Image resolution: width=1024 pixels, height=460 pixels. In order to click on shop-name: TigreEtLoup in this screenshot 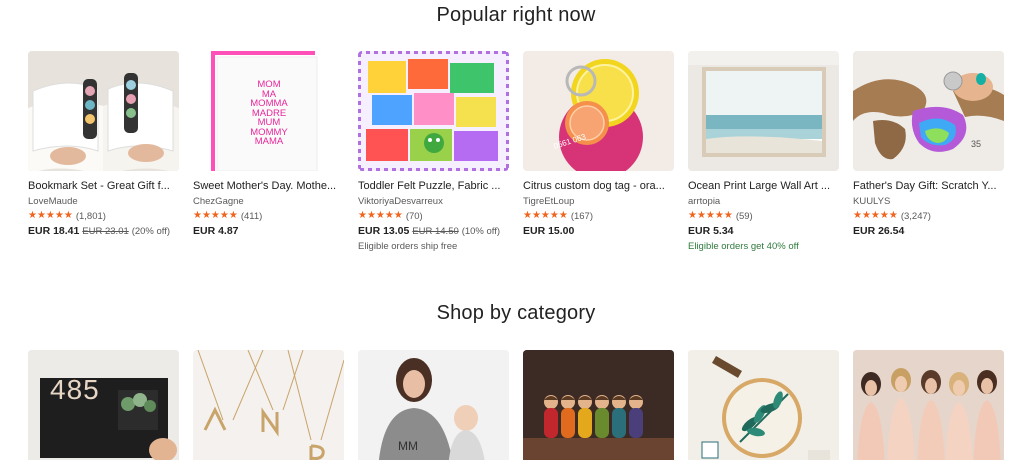, I will do `click(598, 201)`.